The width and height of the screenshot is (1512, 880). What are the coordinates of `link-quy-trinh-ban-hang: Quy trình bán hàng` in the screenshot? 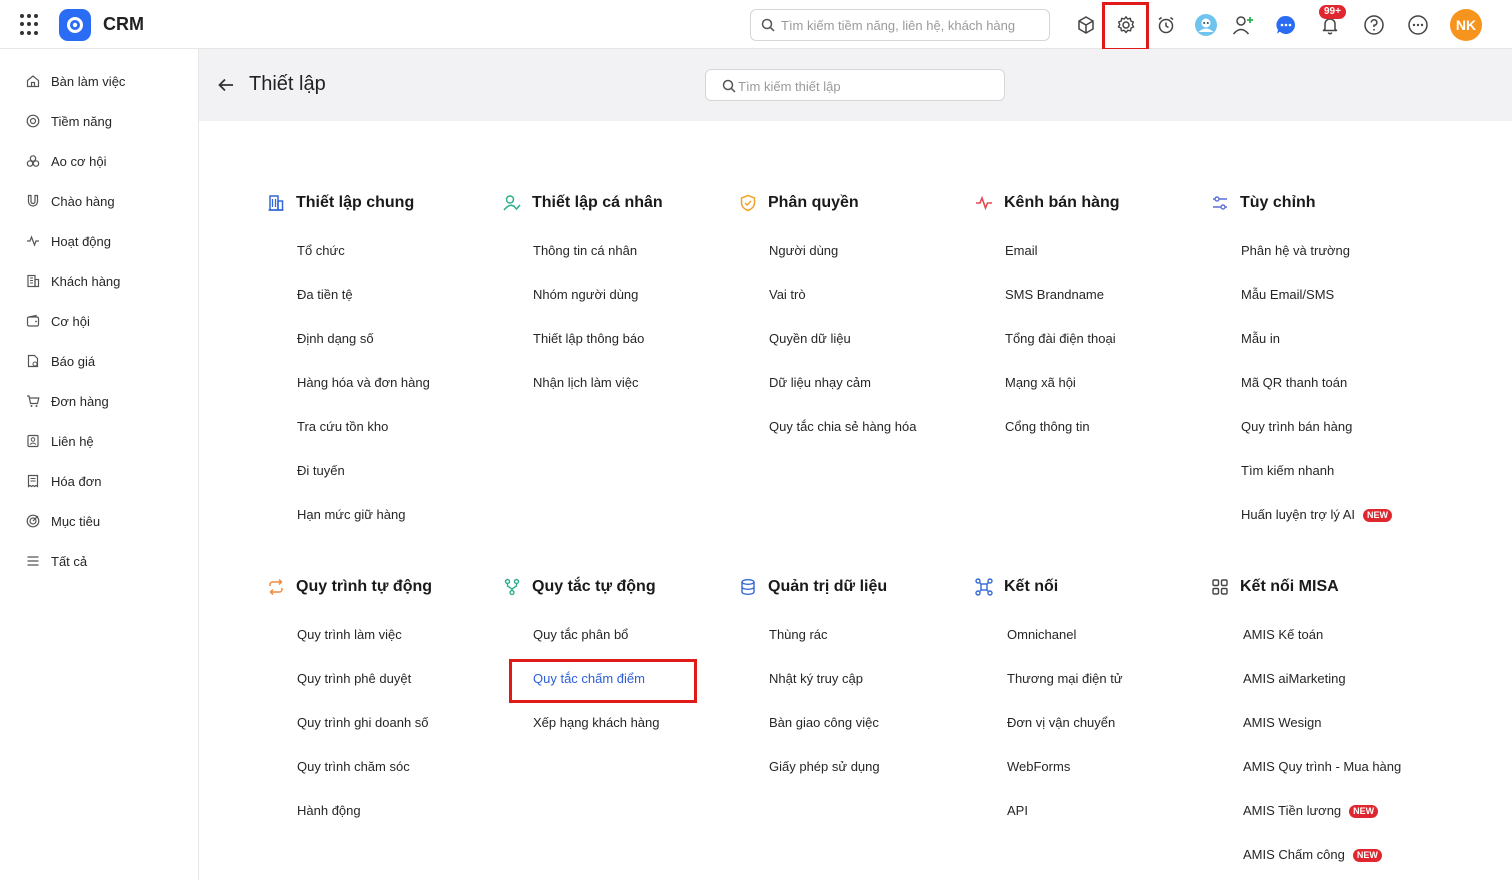 It's located at (1296, 427).